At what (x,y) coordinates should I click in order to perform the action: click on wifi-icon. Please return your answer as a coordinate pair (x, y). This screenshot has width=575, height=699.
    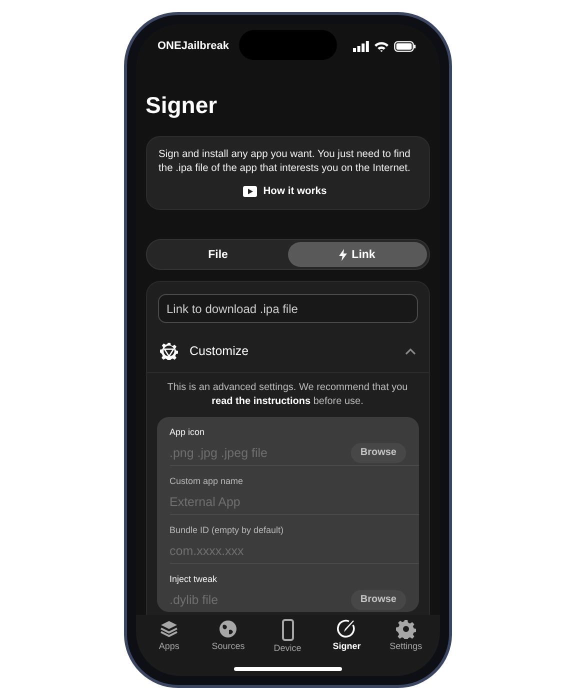
    Looking at the image, I should click on (381, 46).